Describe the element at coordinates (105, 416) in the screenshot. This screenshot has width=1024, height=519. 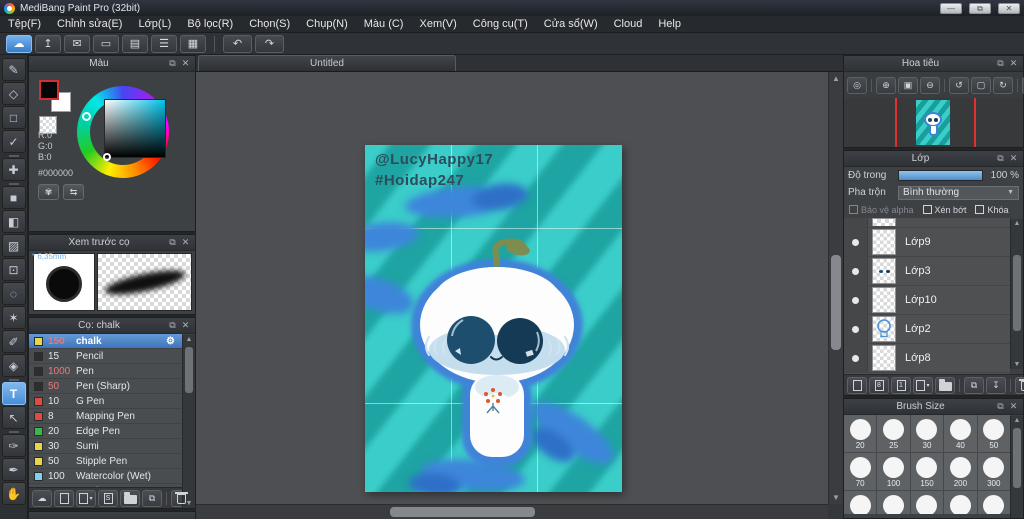
I see `brush-item-mapping-pen: 8 Mapping Pen` at that location.